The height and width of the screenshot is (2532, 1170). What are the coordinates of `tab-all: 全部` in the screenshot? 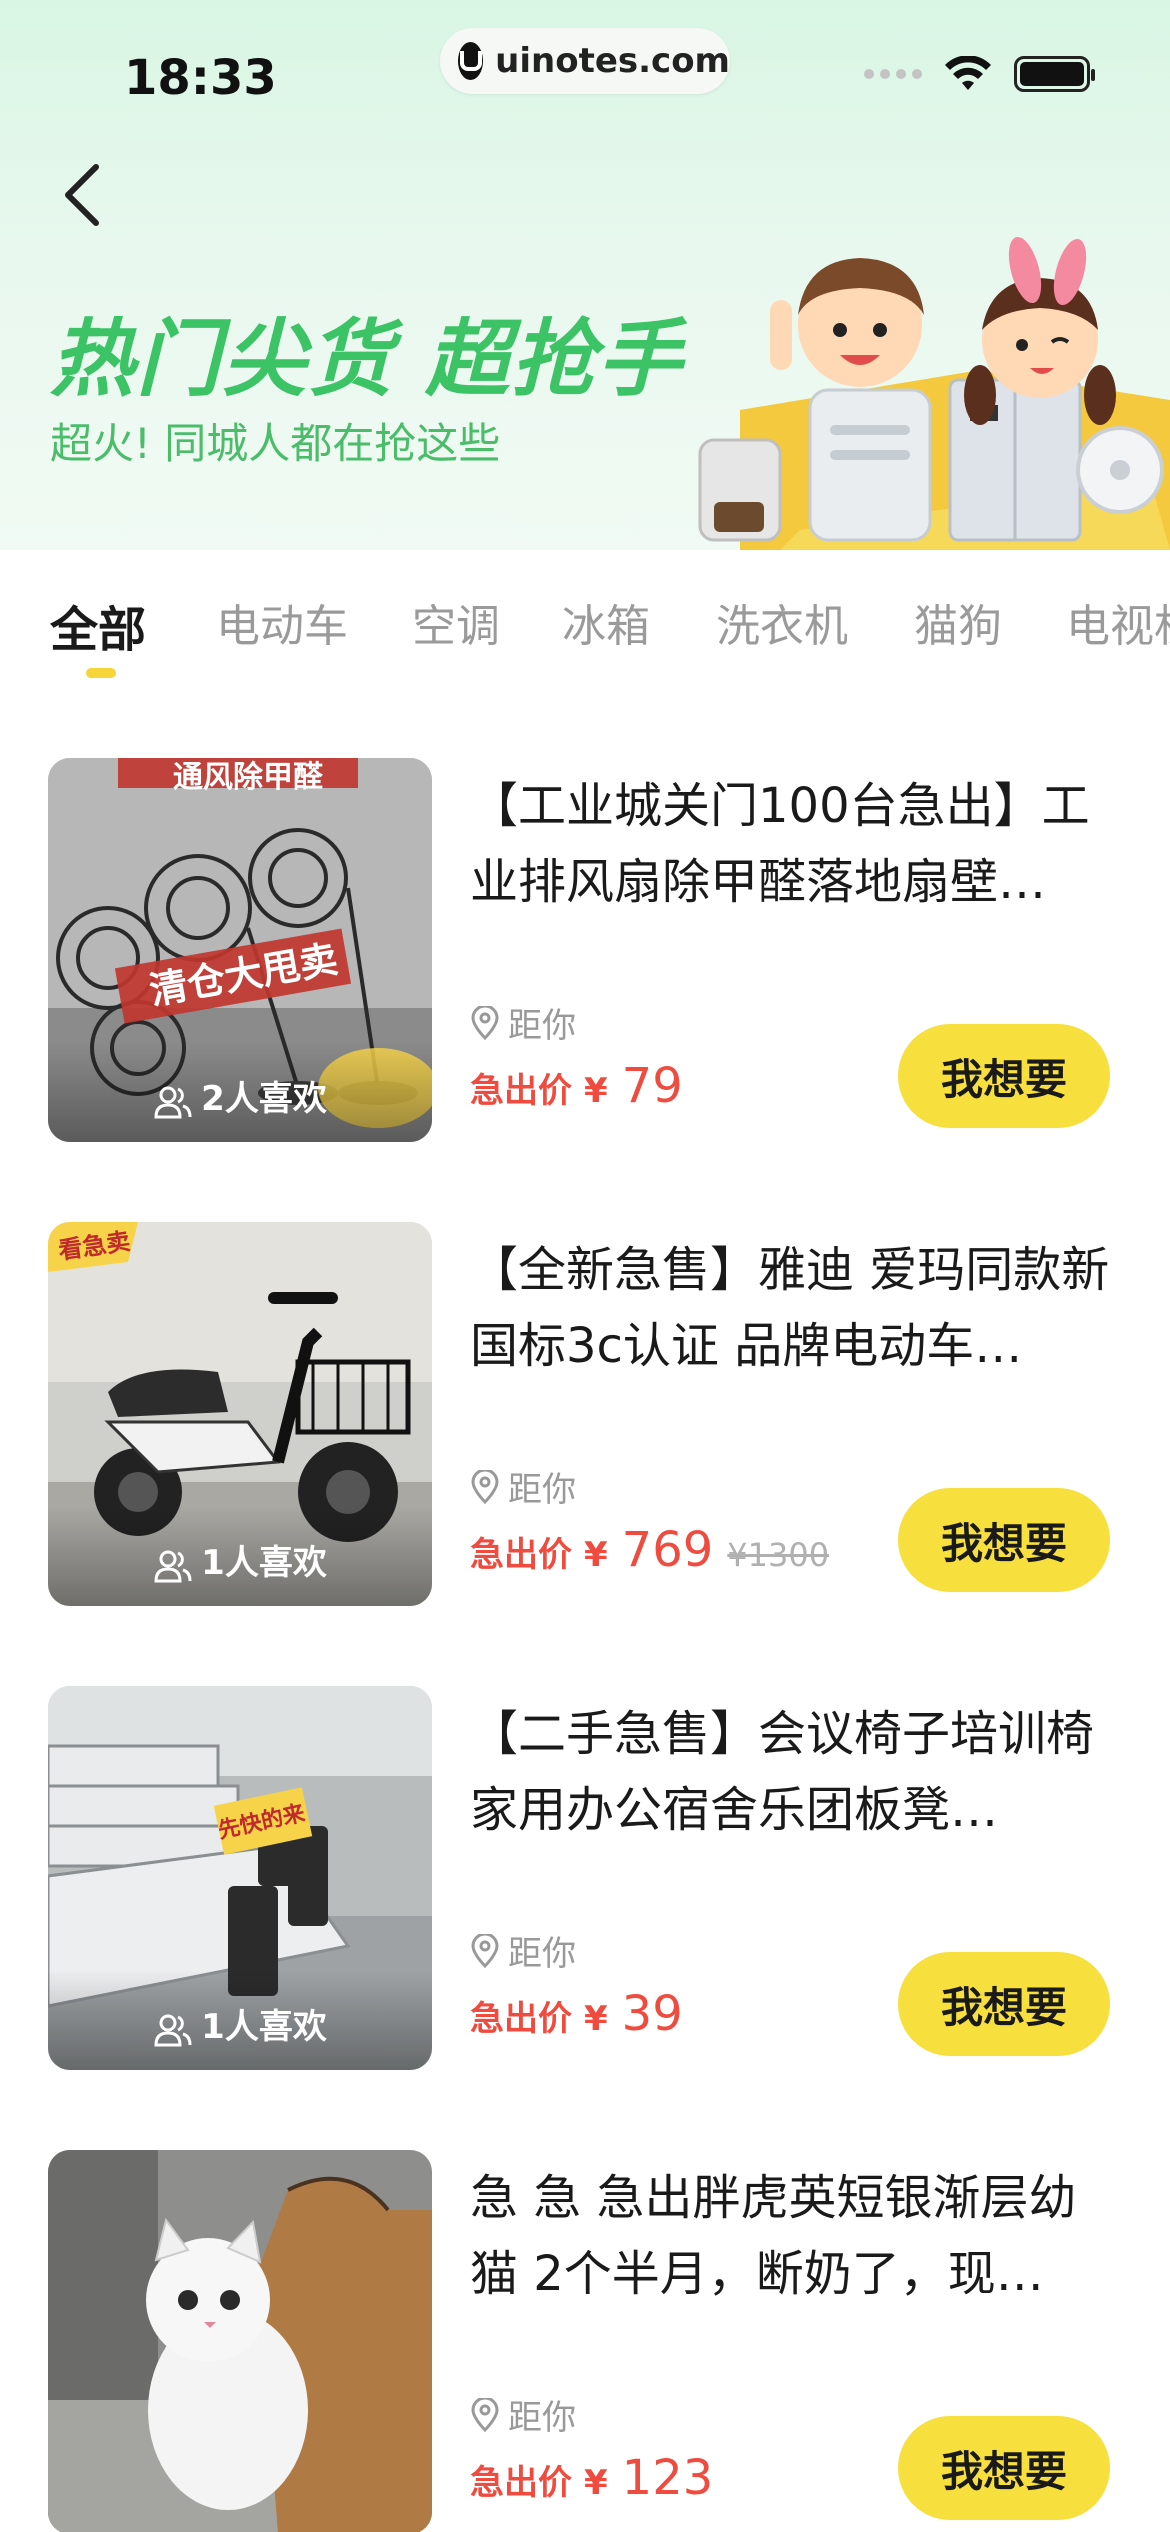 It's located at (98, 625).